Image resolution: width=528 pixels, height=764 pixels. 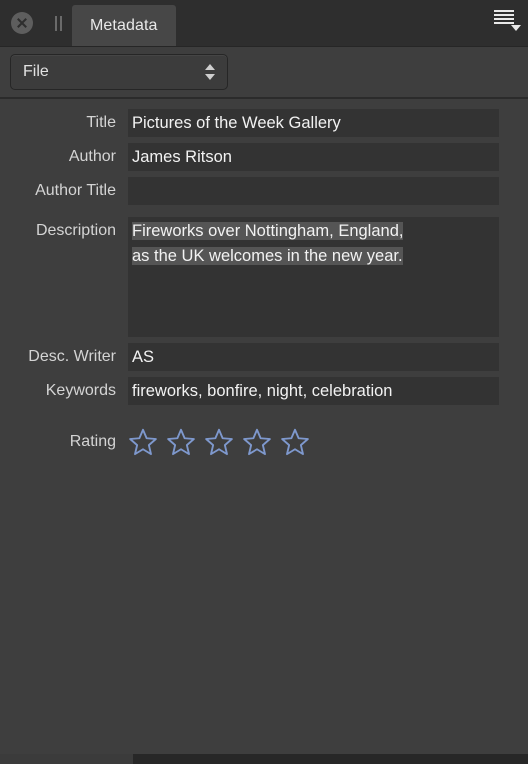 What do you see at coordinates (264, 759) in the screenshot?
I see `horizontal-scrollbar` at bounding box center [264, 759].